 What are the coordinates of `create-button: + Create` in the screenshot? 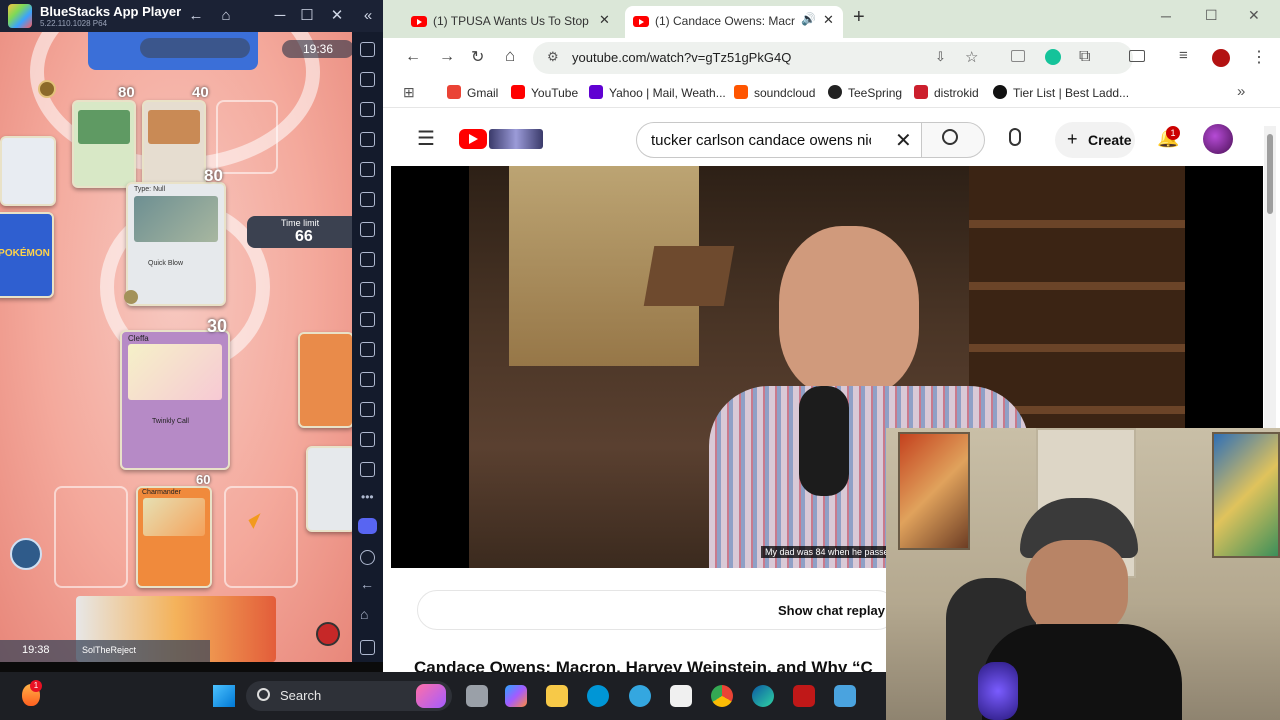 It's located at (1095, 140).